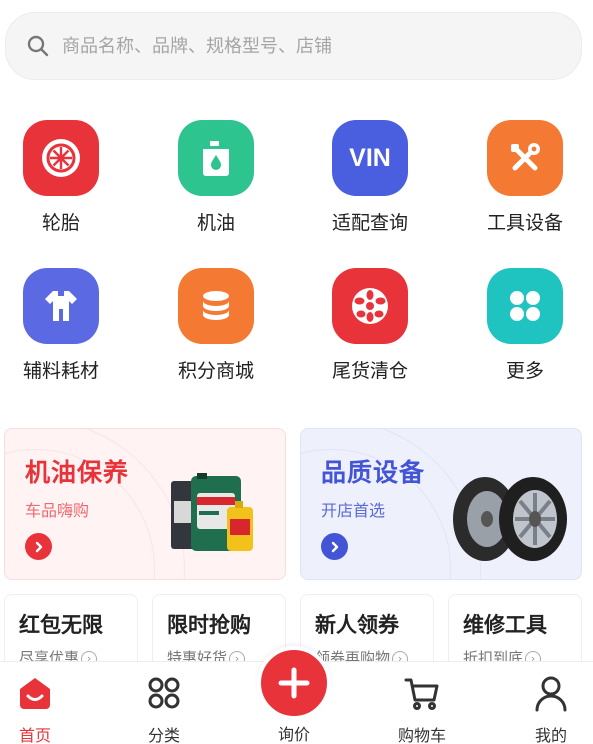 Image resolution: width=593 pixels, height=744 pixels. Describe the element at coordinates (353, 510) in the screenshot. I see `promo-subtitle: 开店首选` at that location.